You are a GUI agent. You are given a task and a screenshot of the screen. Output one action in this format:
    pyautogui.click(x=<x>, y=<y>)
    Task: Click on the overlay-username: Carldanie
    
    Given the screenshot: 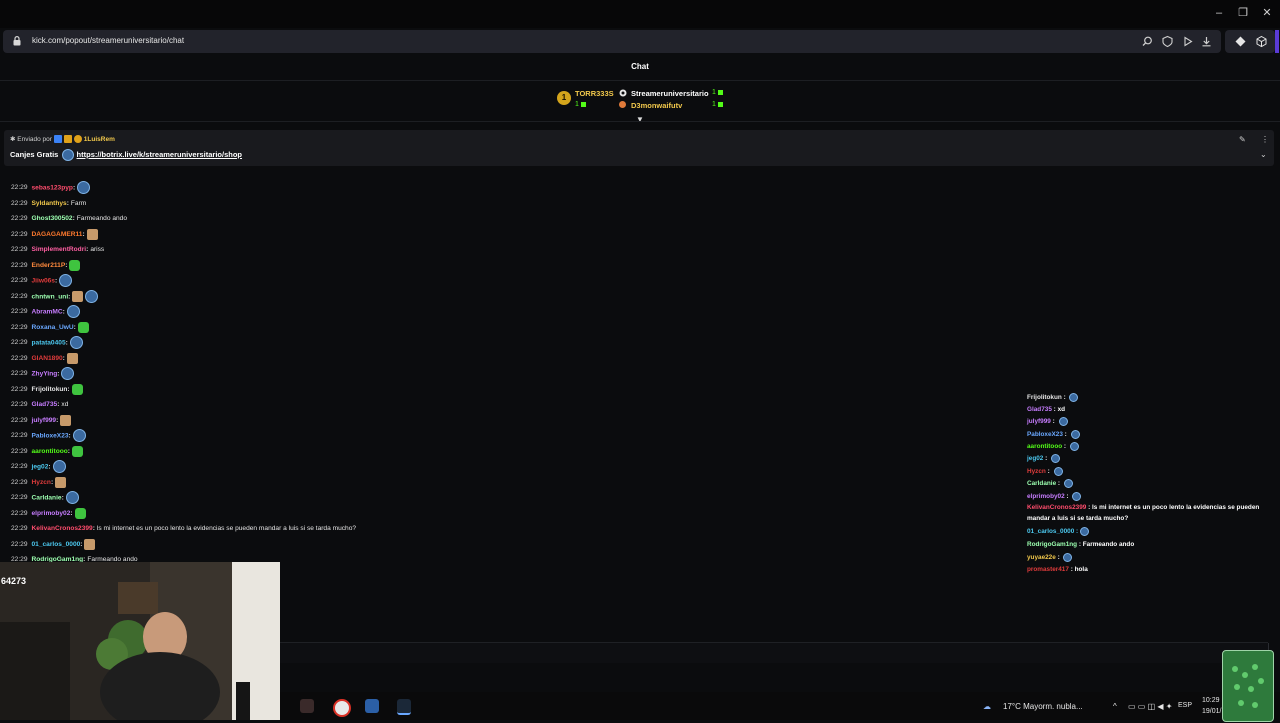 What is the action you would take?
    pyautogui.click(x=1042, y=483)
    